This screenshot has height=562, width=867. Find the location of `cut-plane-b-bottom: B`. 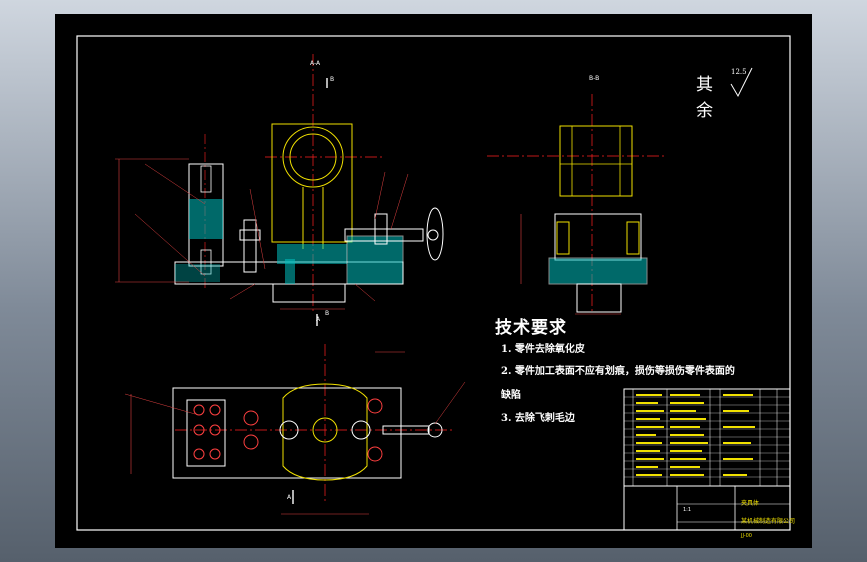

cut-plane-b-bottom: B is located at coordinates (327, 313).